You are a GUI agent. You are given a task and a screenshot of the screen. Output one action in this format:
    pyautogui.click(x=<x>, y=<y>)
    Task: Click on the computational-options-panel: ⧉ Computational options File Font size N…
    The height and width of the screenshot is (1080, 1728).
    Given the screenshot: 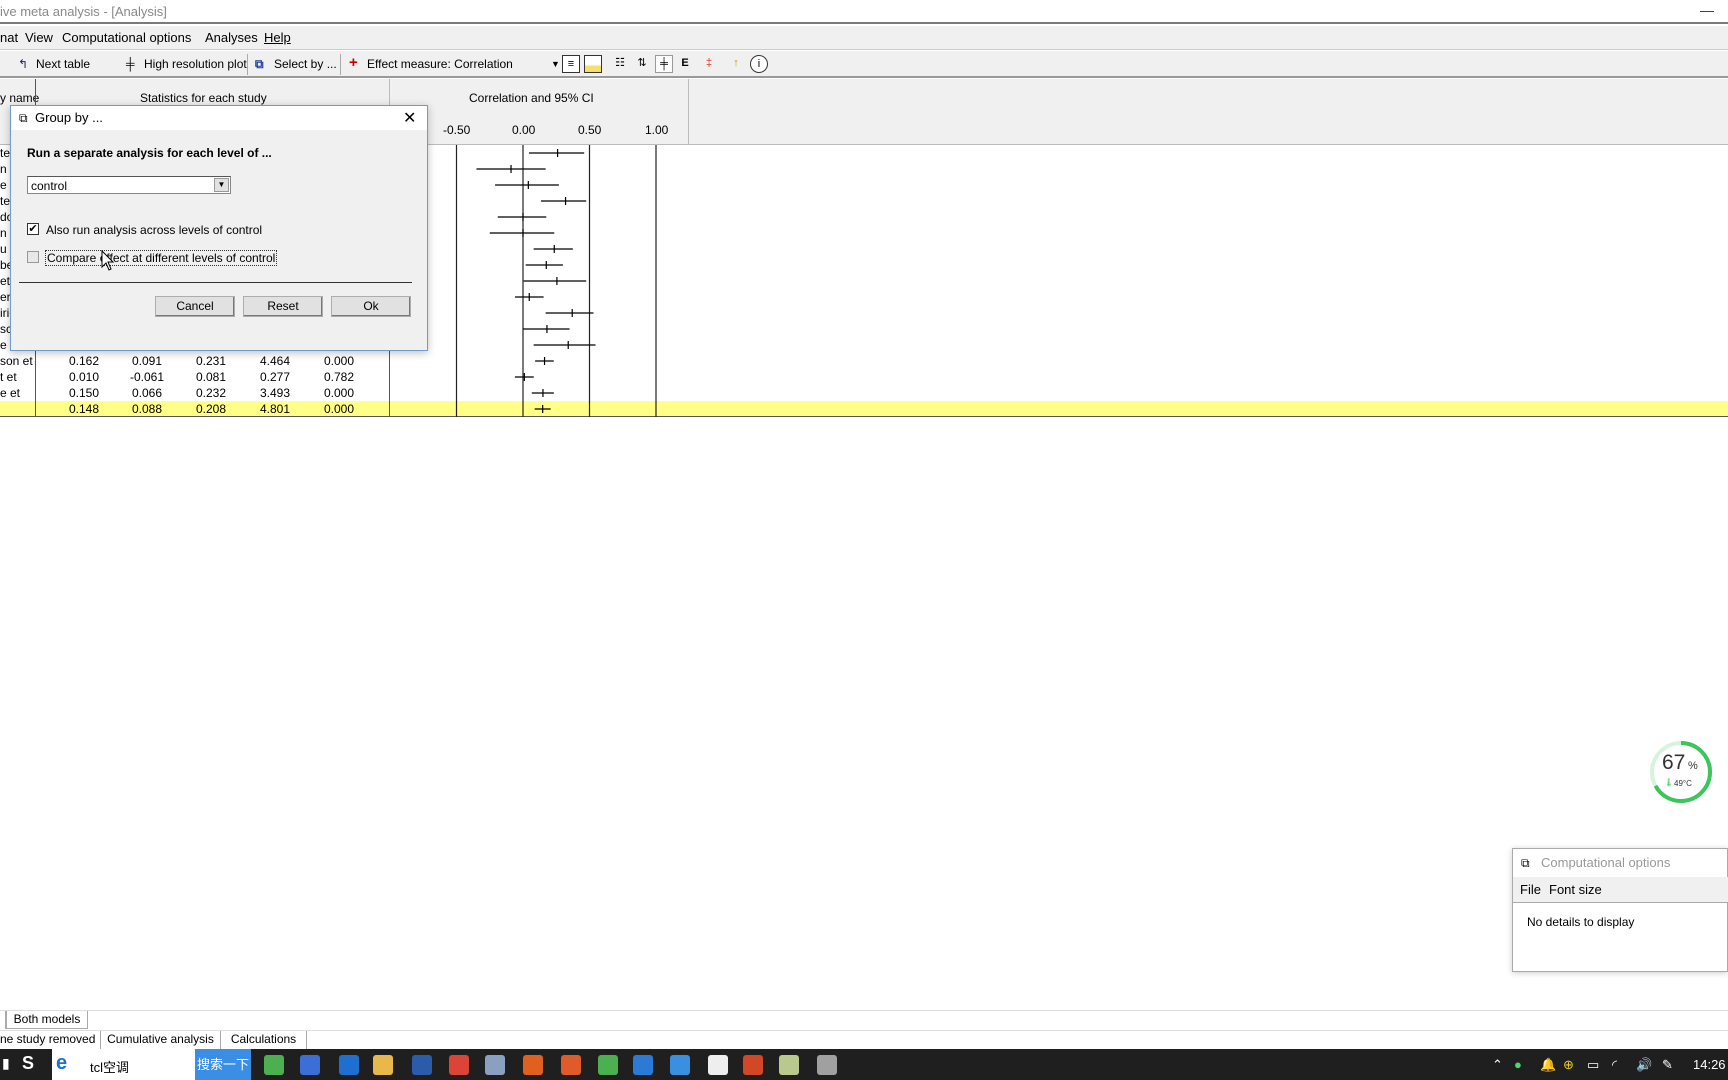 What is the action you would take?
    pyautogui.click(x=1620, y=910)
    